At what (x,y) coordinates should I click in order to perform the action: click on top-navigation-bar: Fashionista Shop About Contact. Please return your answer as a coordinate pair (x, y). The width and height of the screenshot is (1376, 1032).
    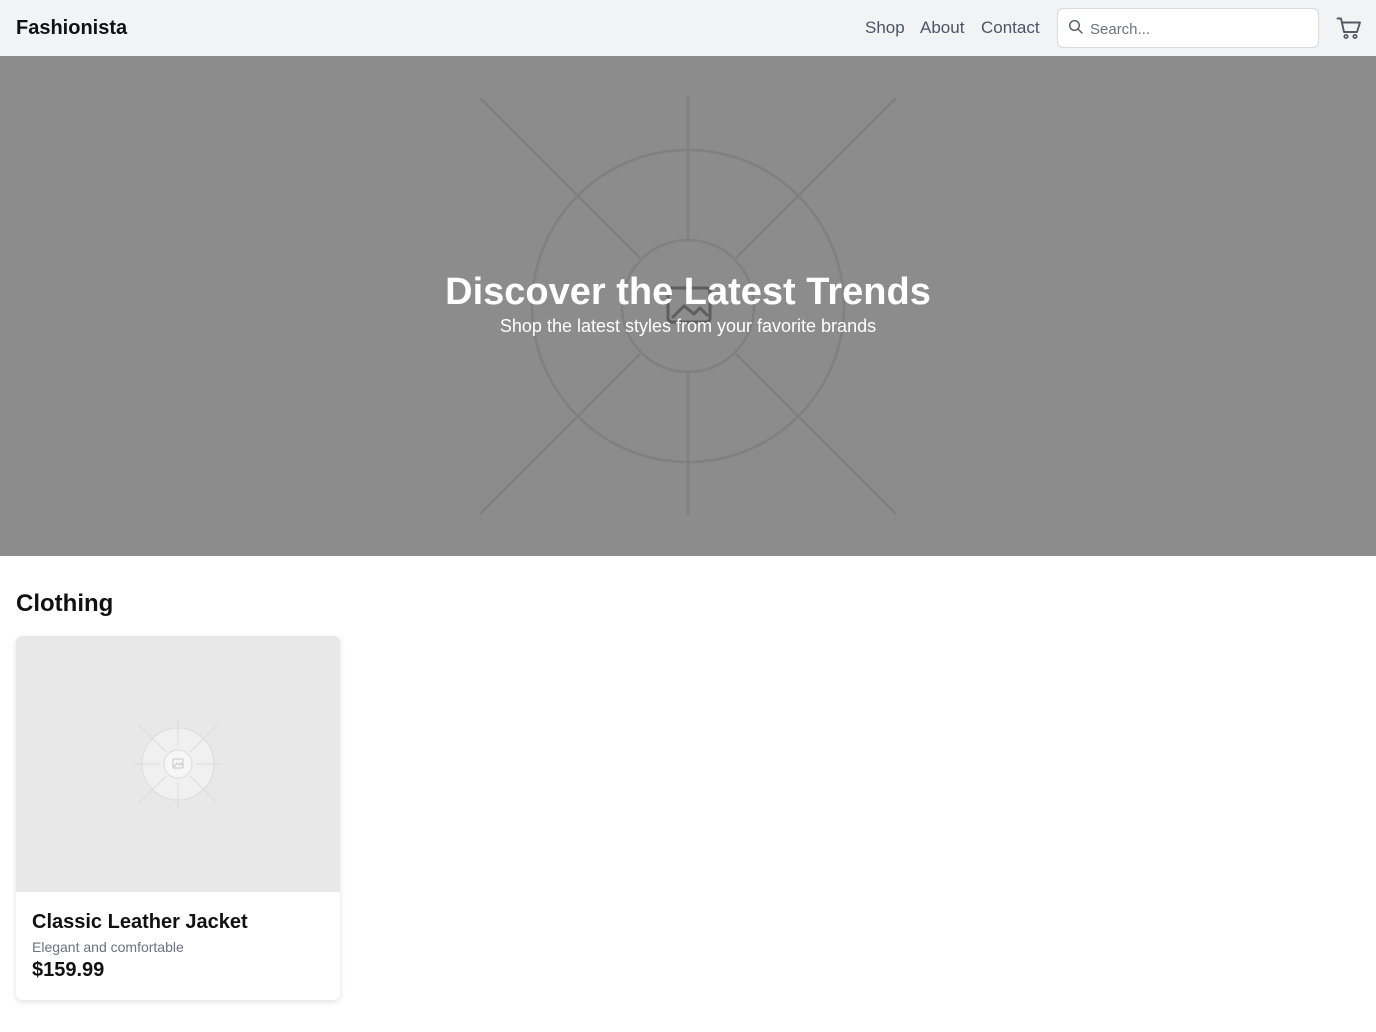
    Looking at the image, I should click on (688, 28).